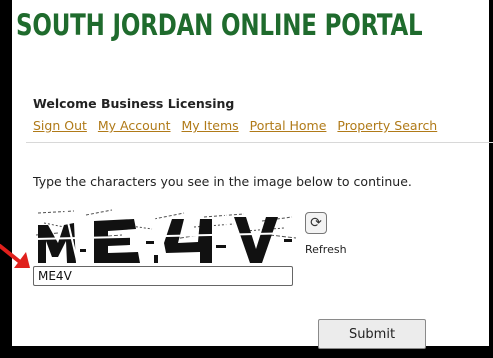 The width and height of the screenshot is (493, 358). What do you see at coordinates (166, 235) in the screenshot?
I see `captcha-image` at bounding box center [166, 235].